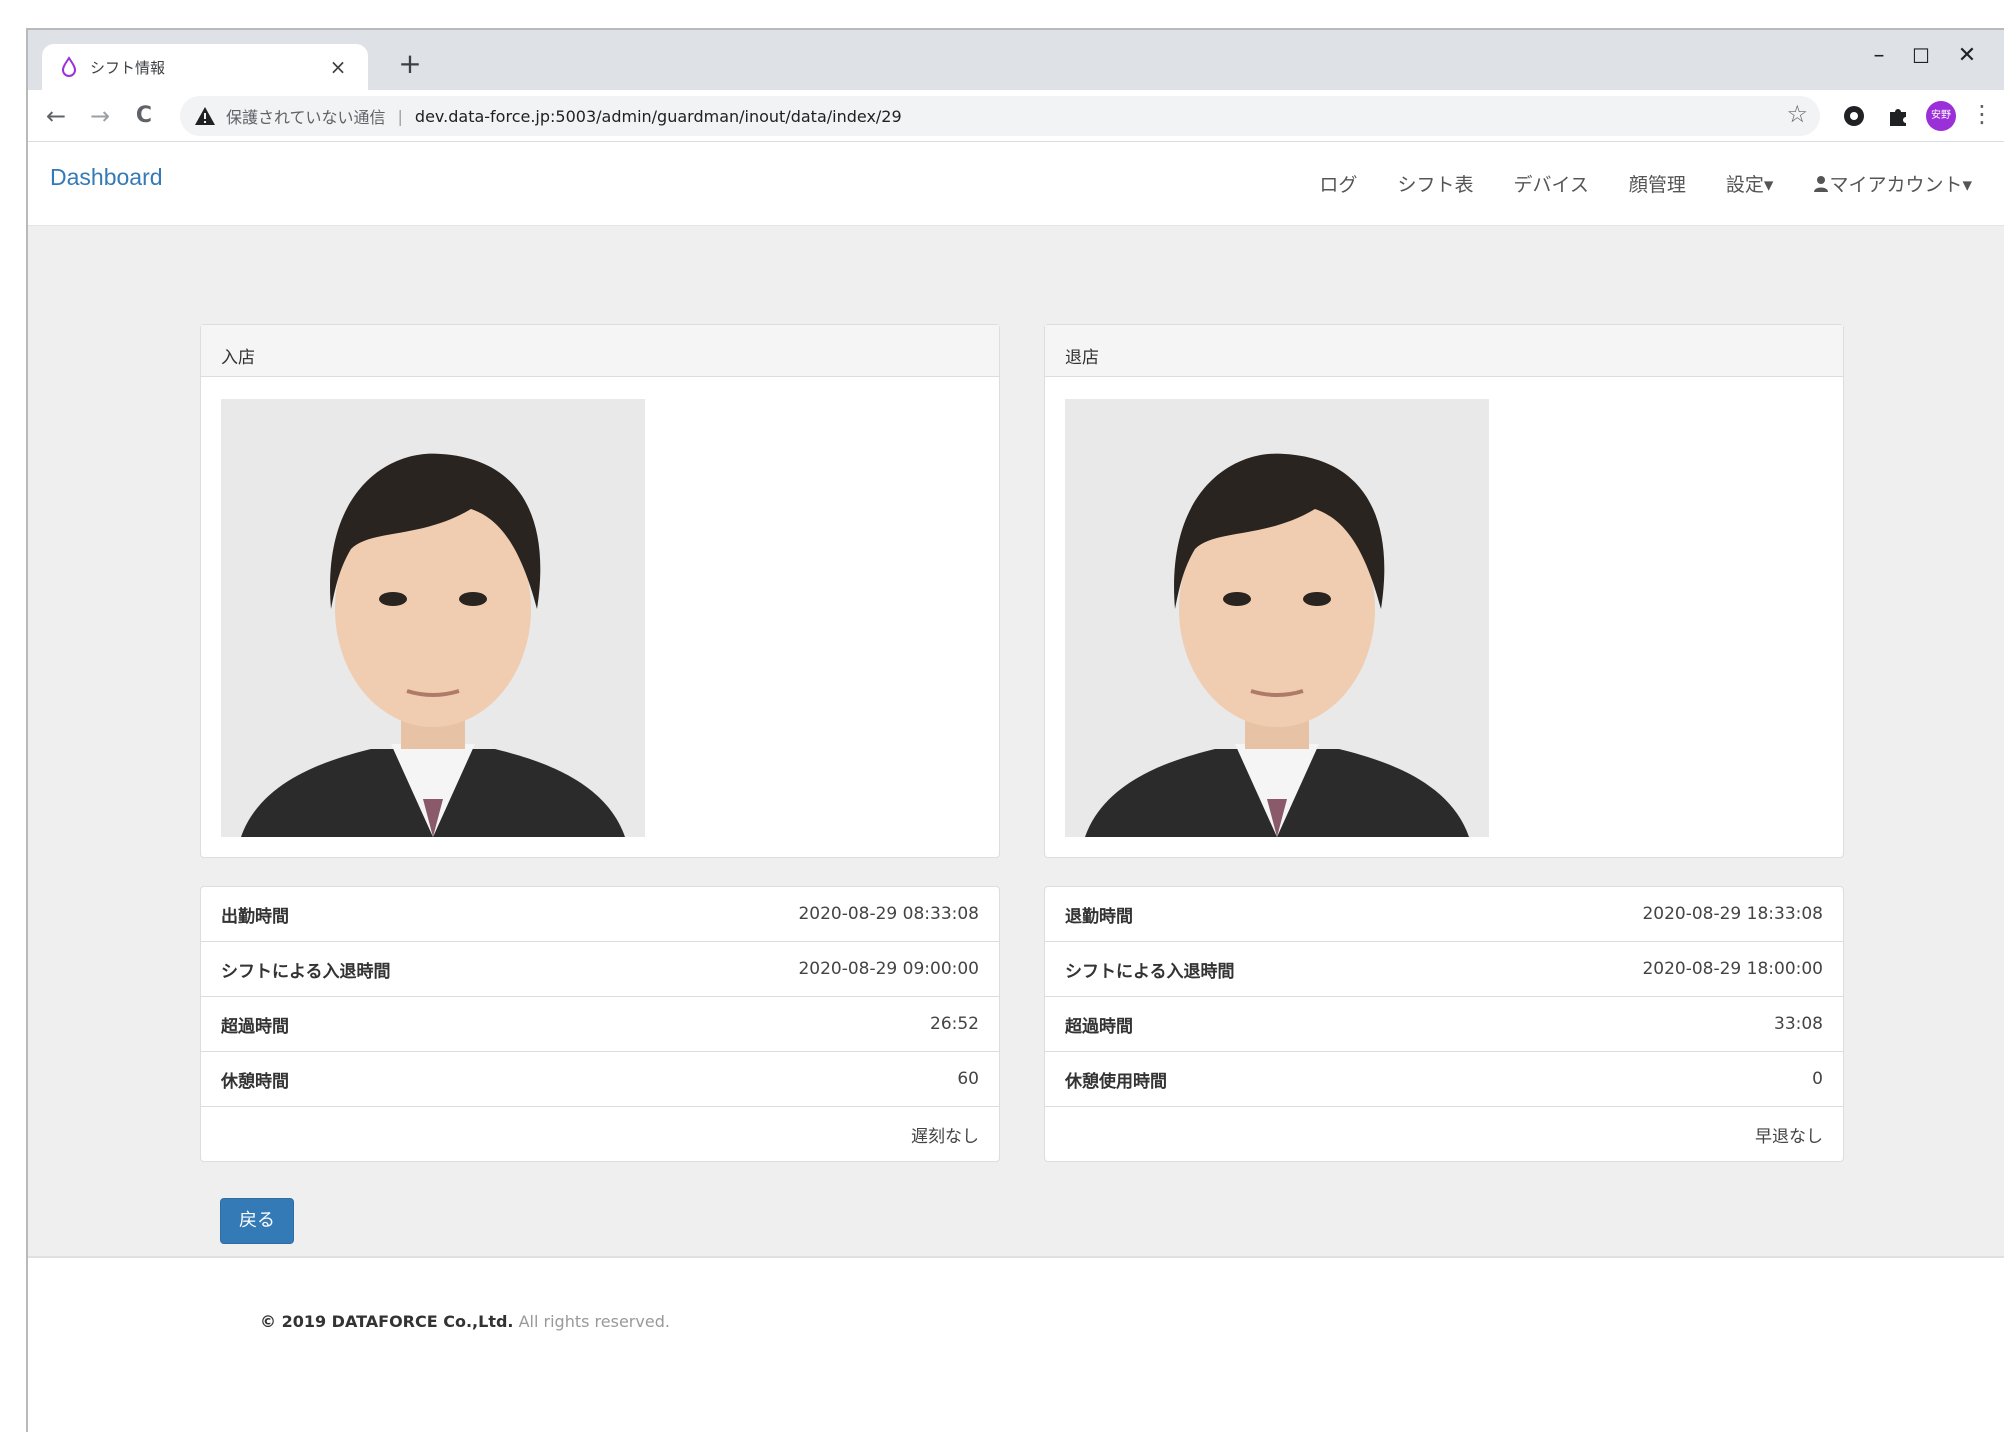 The image size is (2004, 1432). Describe the element at coordinates (1277, 618) in the screenshot. I see `checkout-person-photo` at that location.